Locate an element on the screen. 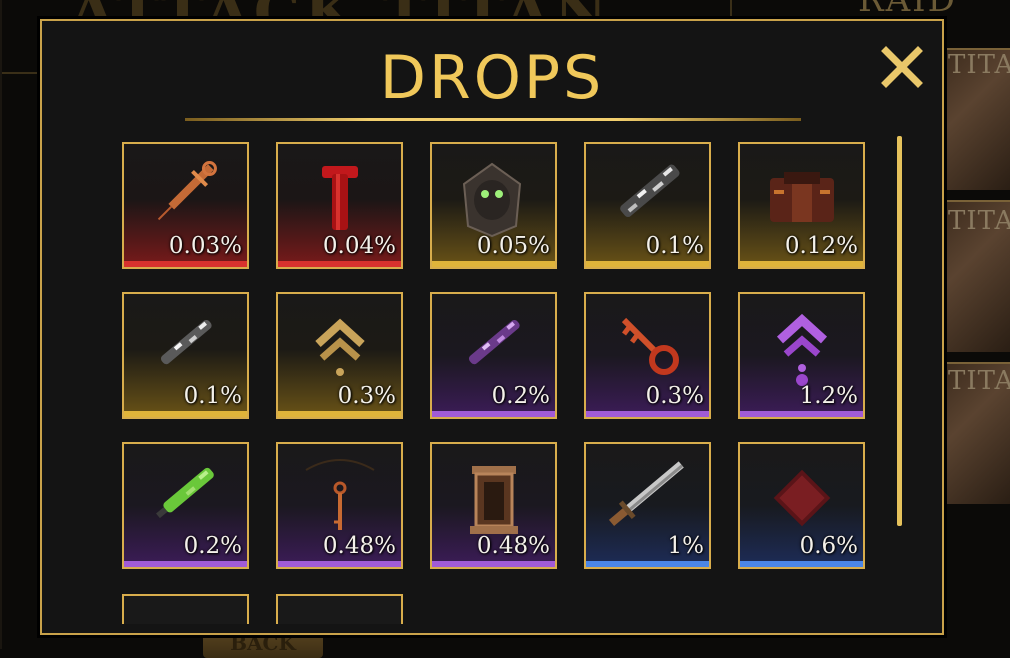 This screenshot has width=1010, height=658. drop-rate-label: 1.2% is located at coordinates (828, 396).